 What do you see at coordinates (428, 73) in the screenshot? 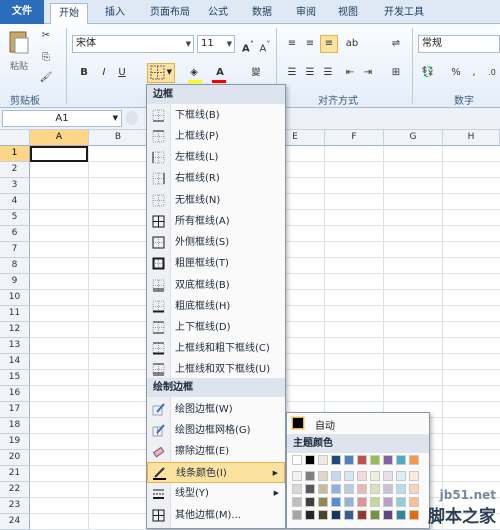
I see `accounting-format-icon: 💱` at bounding box center [428, 73].